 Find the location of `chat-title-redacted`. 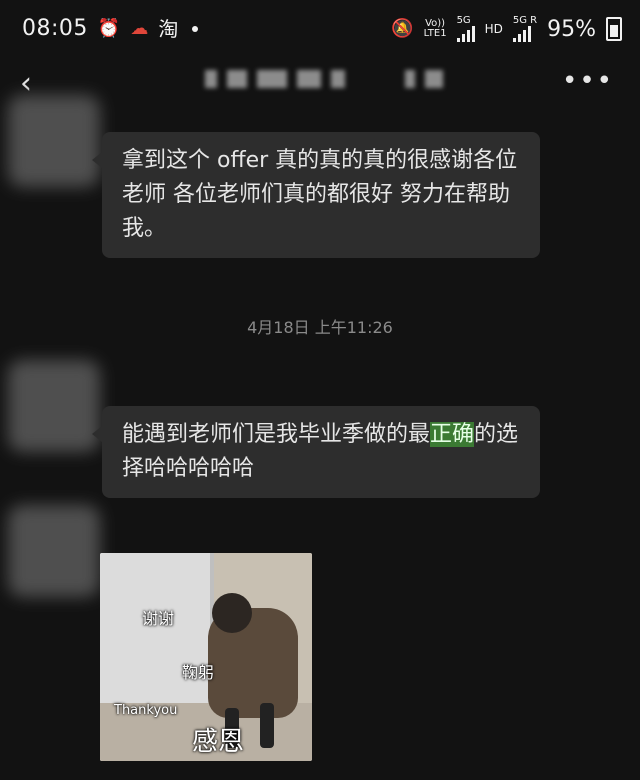

chat-title-redacted is located at coordinates (324, 79).